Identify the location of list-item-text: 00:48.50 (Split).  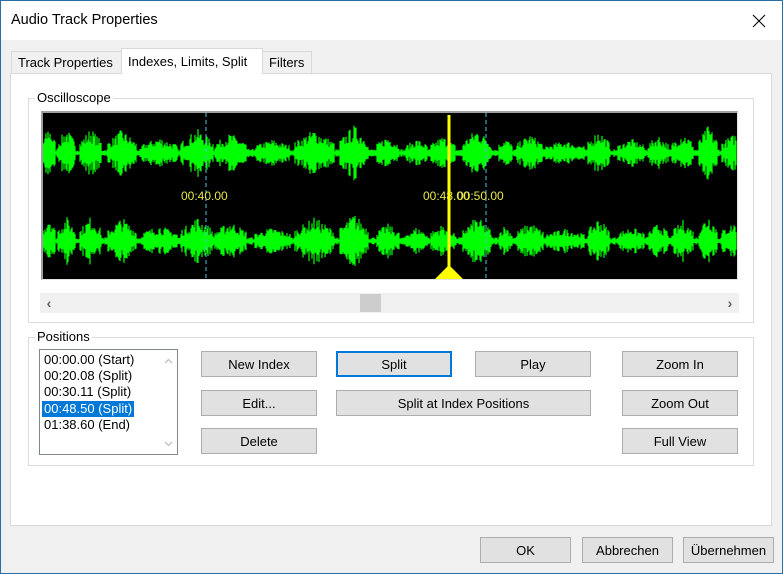
(88, 408).